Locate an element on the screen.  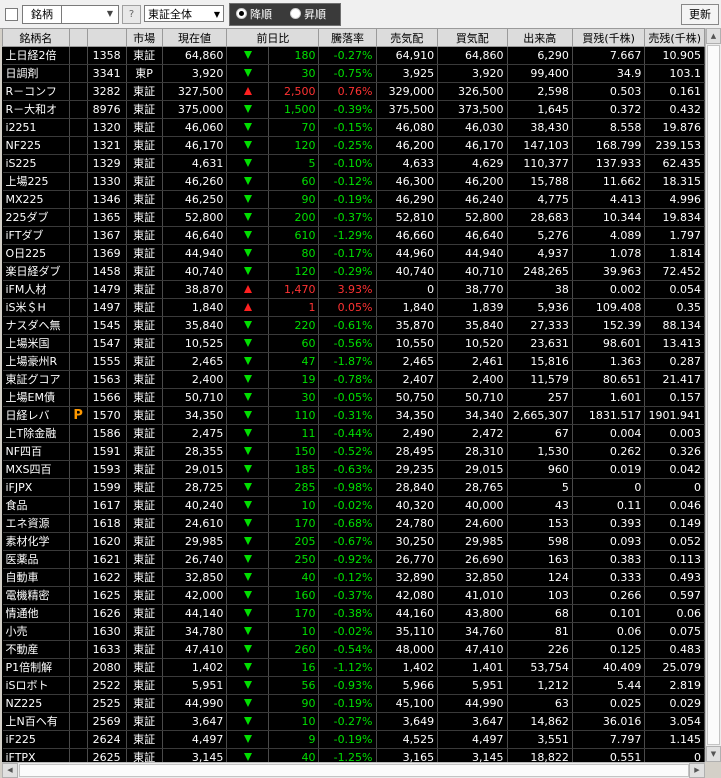
col-header-market: 市場 is located at coordinates (144, 37).